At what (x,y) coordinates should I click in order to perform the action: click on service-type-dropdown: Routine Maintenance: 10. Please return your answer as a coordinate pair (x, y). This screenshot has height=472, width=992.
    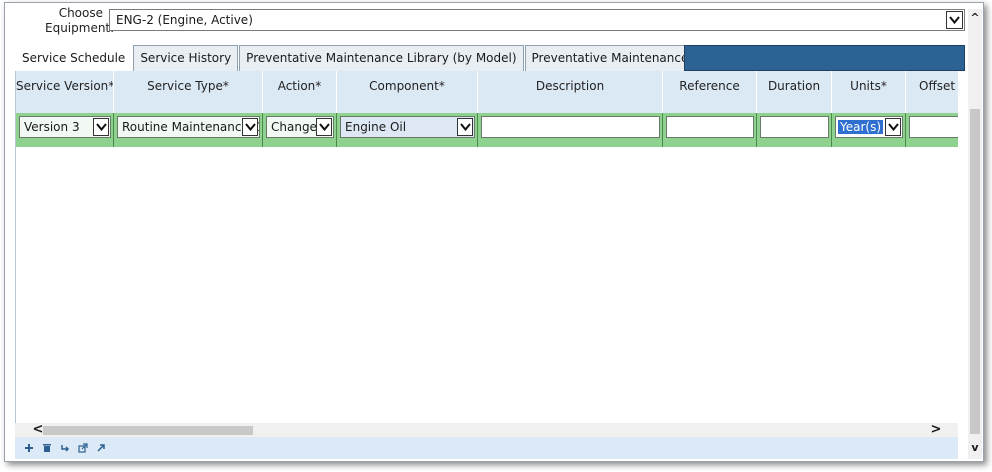
    Looking at the image, I should click on (188, 127).